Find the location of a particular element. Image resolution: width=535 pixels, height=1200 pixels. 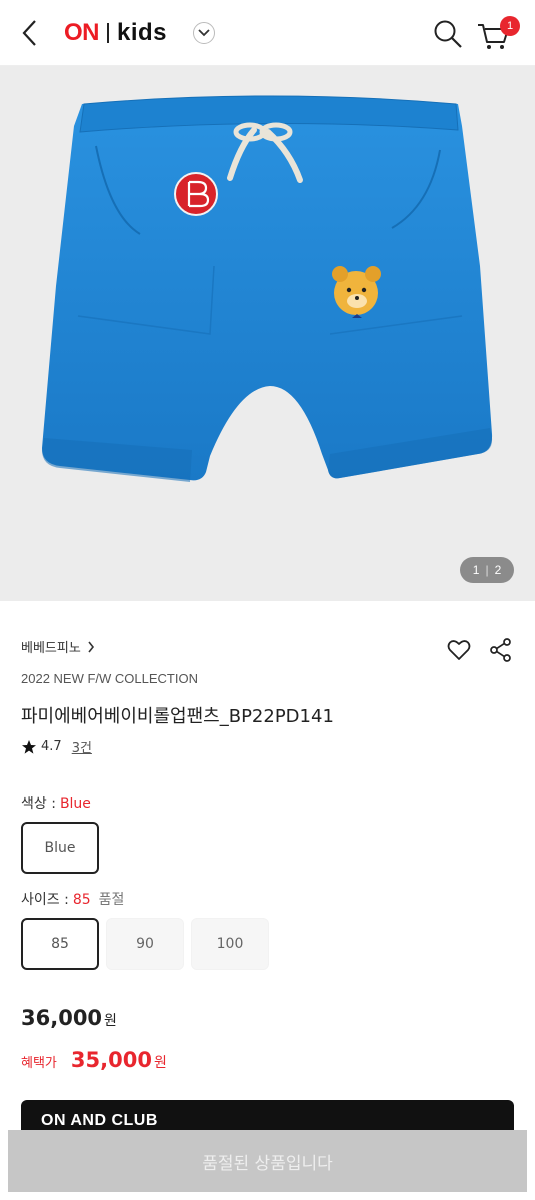

review-count-link: 3건 is located at coordinates (82, 746).